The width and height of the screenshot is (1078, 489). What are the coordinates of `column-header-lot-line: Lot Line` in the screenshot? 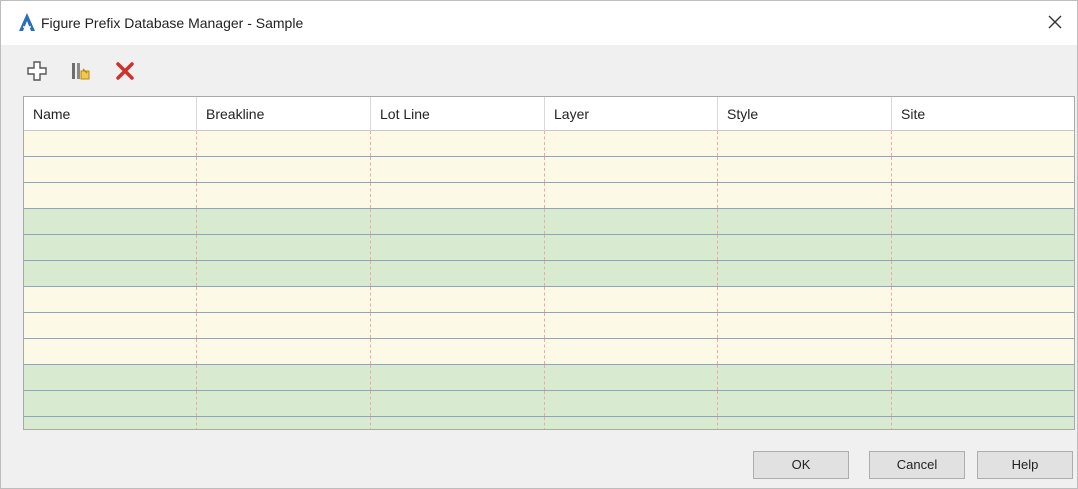 It's located at (458, 114).